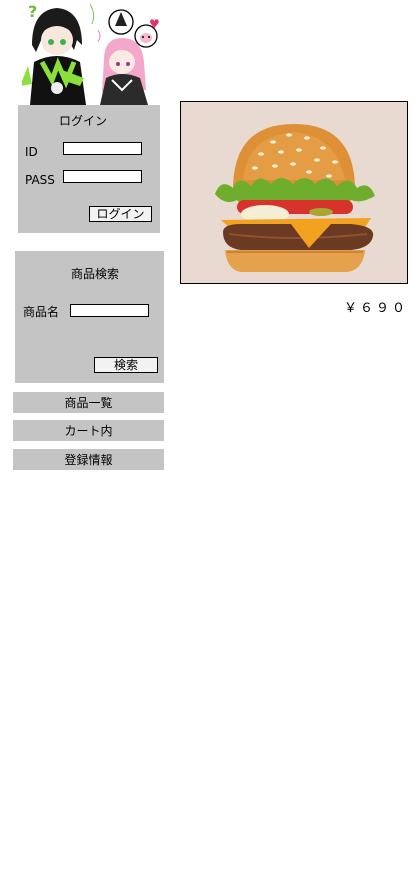 Image resolution: width=414 pixels, height=896 pixels. I want to click on anime-characters-illustration-icon, so click(89, 54).